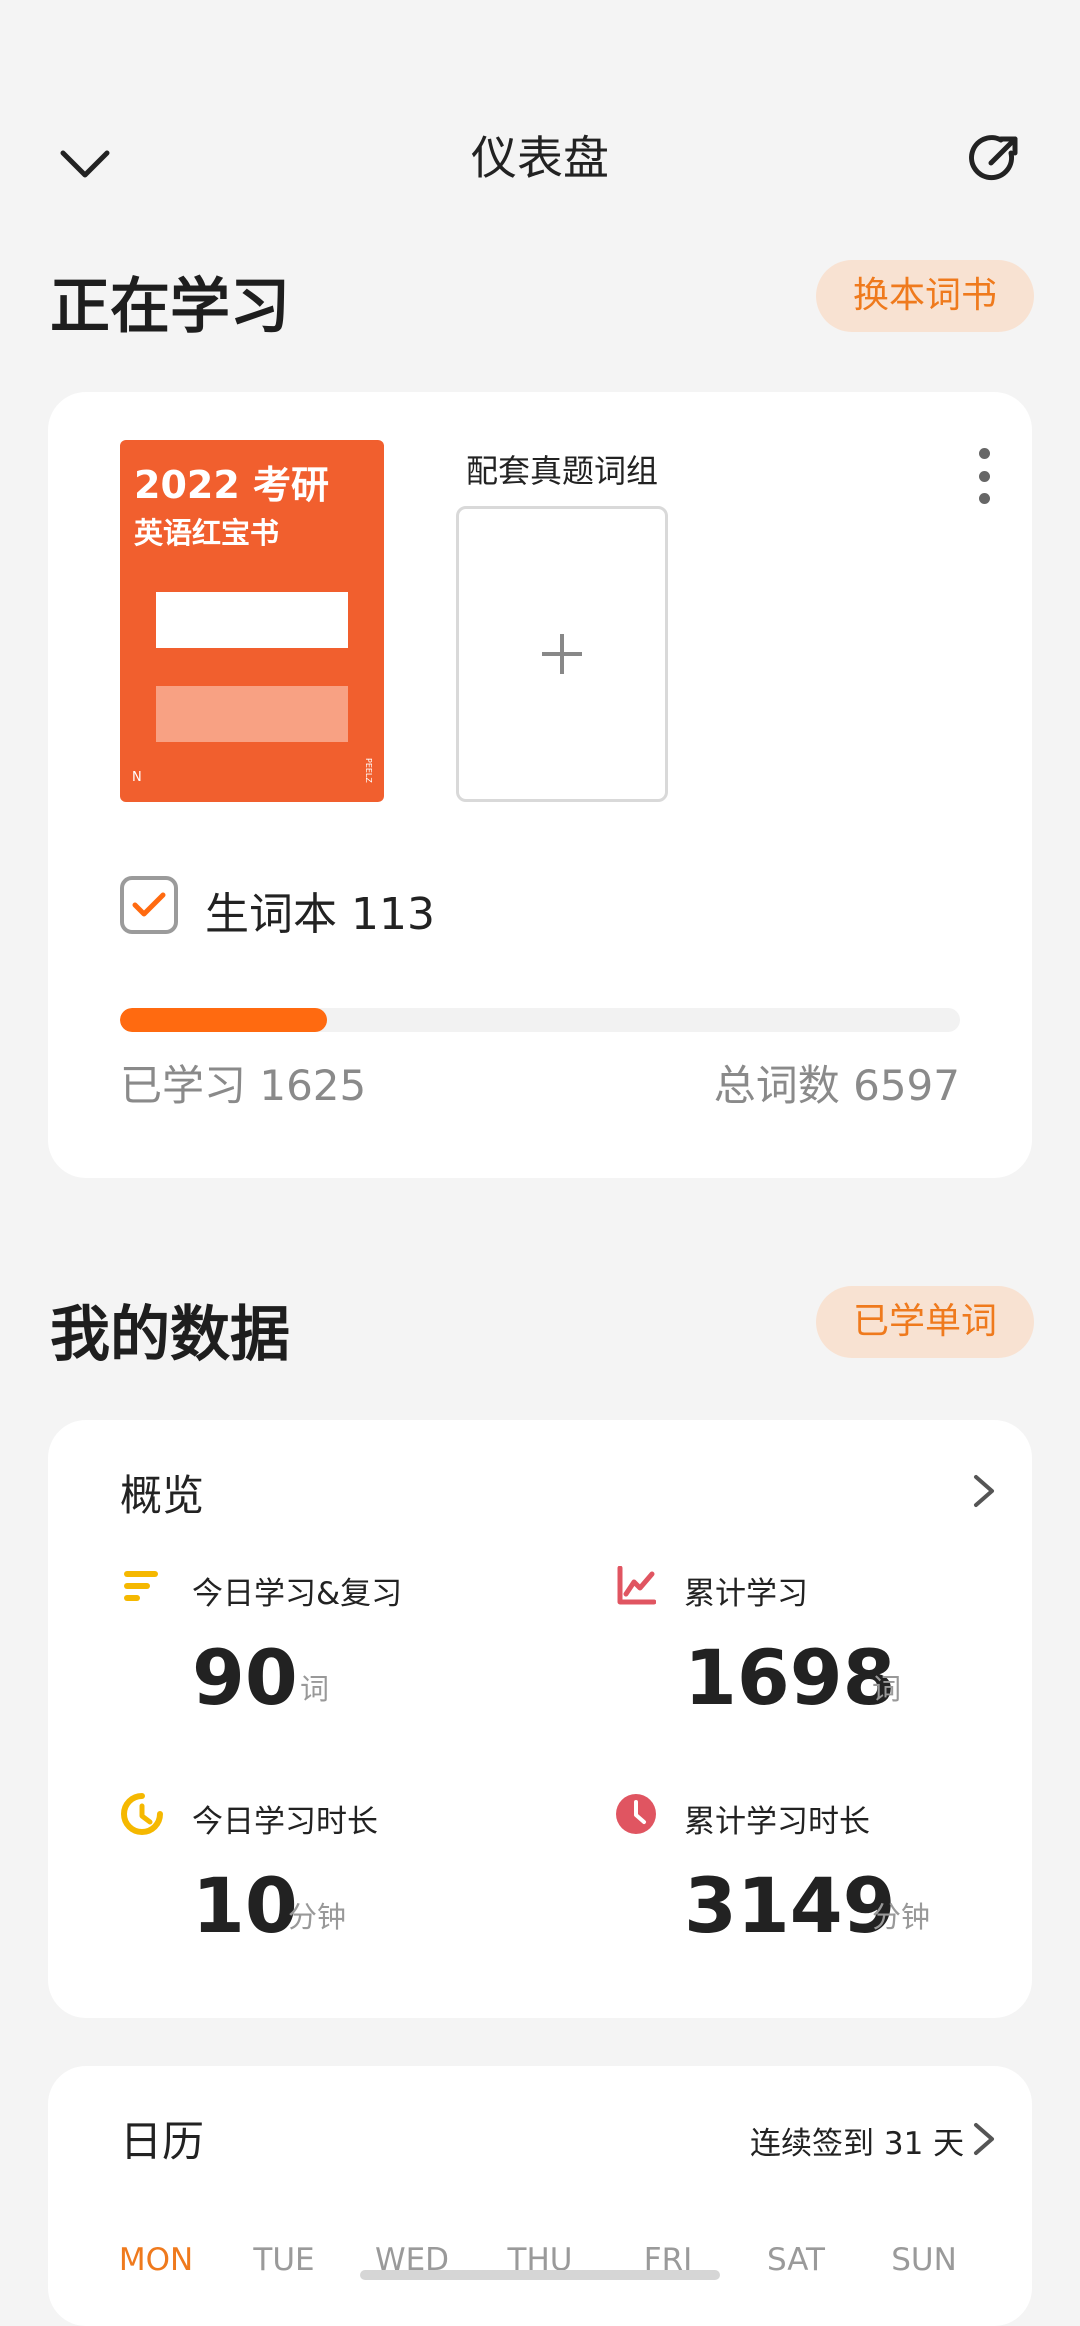 This screenshot has width=1080, height=2326. I want to click on vocab-book-checkbox, so click(149, 905).